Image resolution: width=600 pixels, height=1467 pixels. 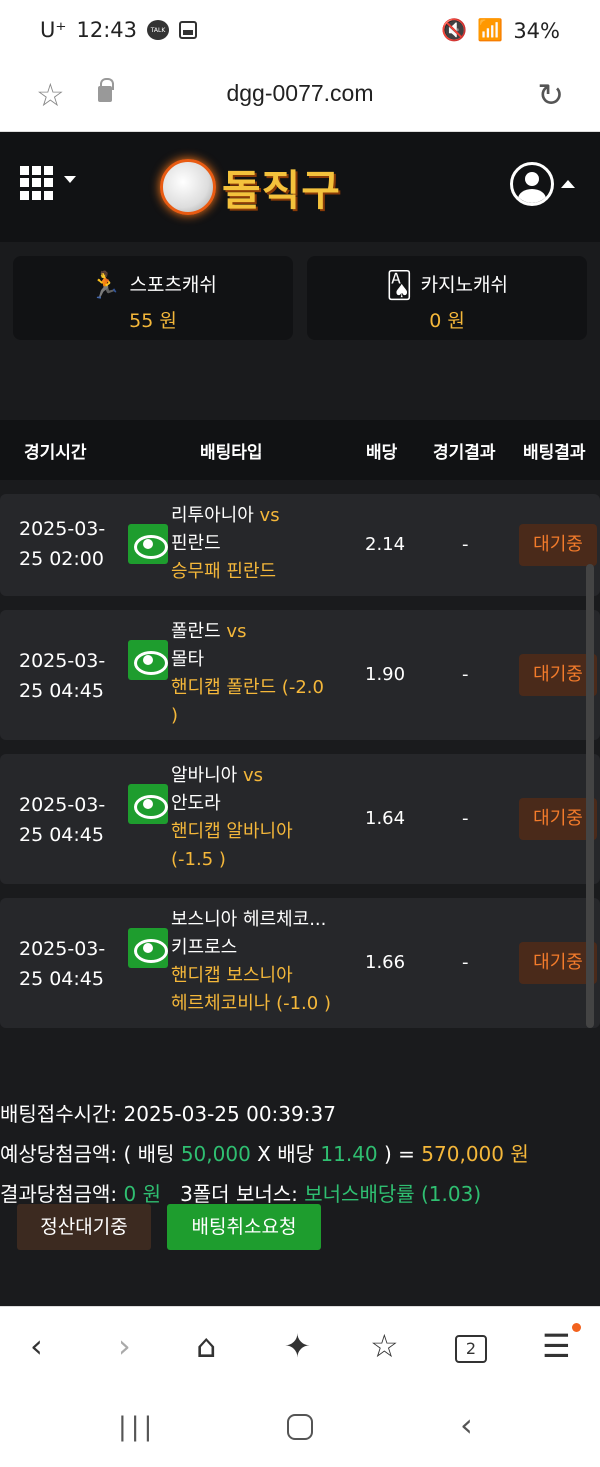 What do you see at coordinates (137, 1427) in the screenshot?
I see `recent-apps-icon: |||` at bounding box center [137, 1427].